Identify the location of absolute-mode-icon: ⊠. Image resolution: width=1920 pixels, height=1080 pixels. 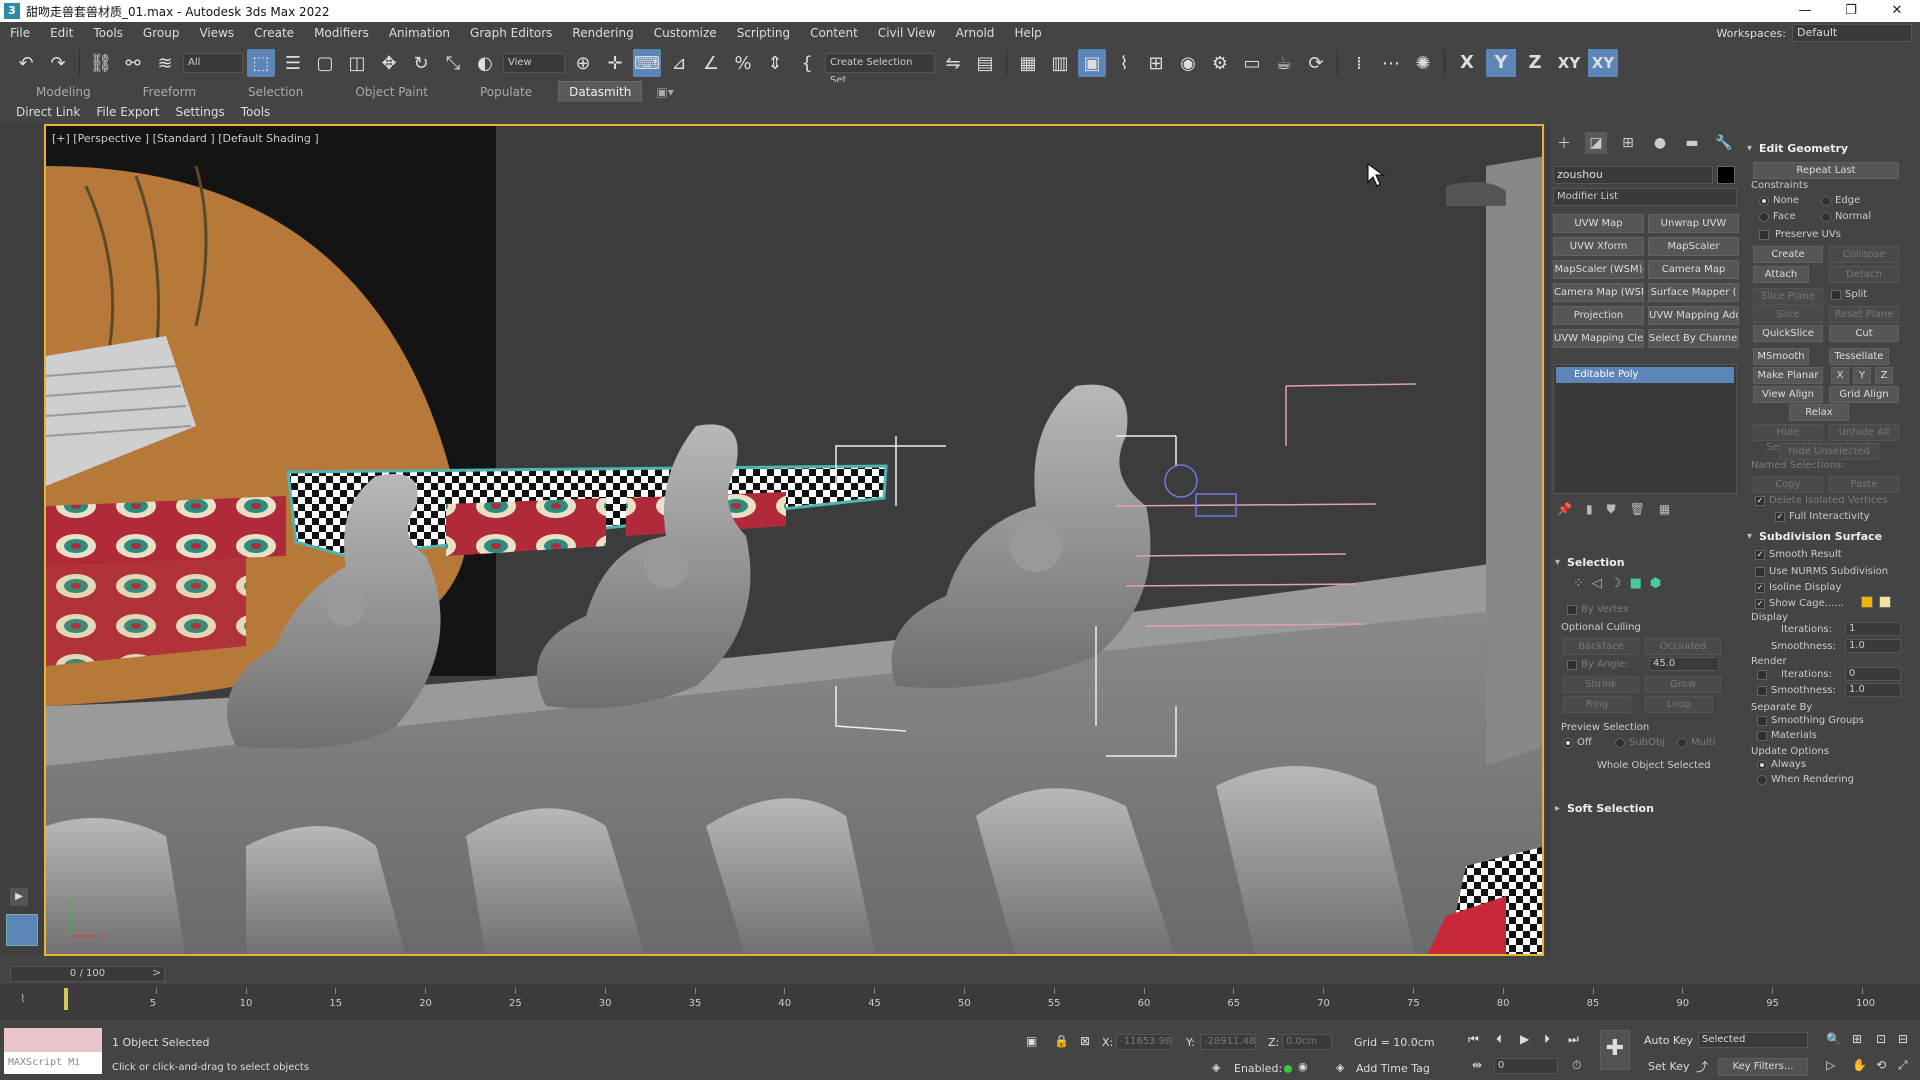
(1085, 1041).